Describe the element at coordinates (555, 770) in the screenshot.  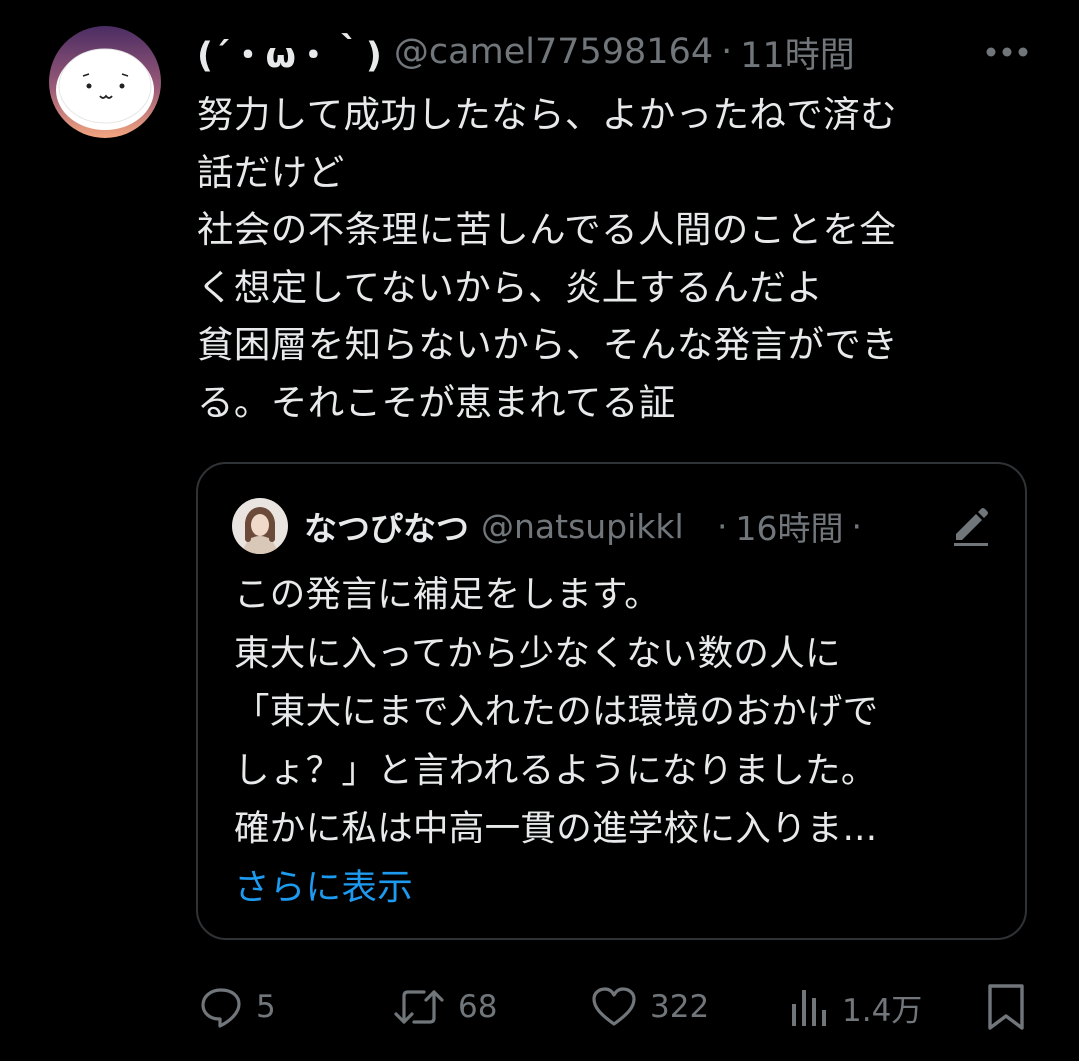
I see `quoted-text-line: しょ？」と言われるようになりました。` at that location.